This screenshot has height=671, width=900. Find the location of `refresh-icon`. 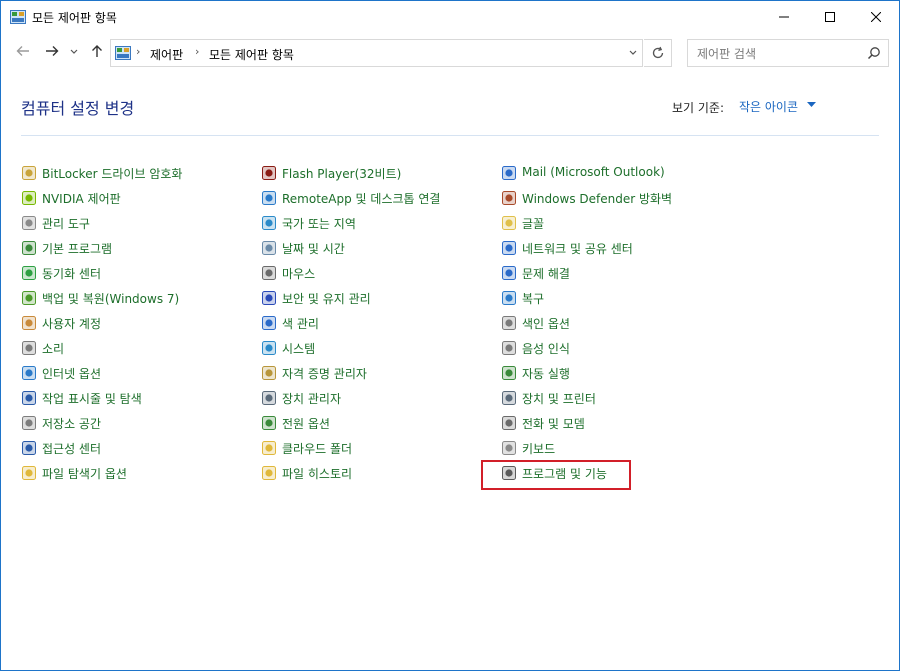

refresh-icon is located at coordinates (657, 52).